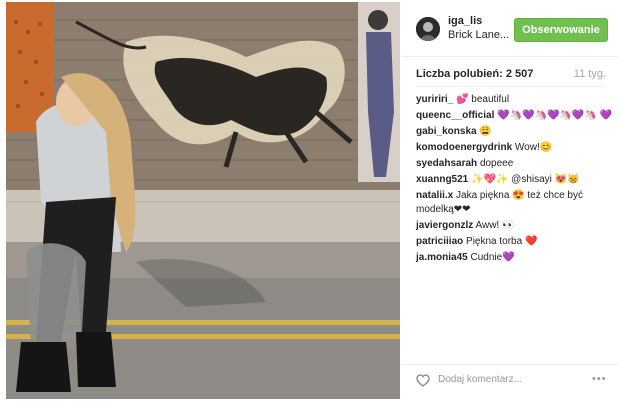 The image size is (620, 401). Describe the element at coordinates (525, 179) in the screenshot. I see `comment-text: ✨💖✨ @shisayi 😻😸` at that location.